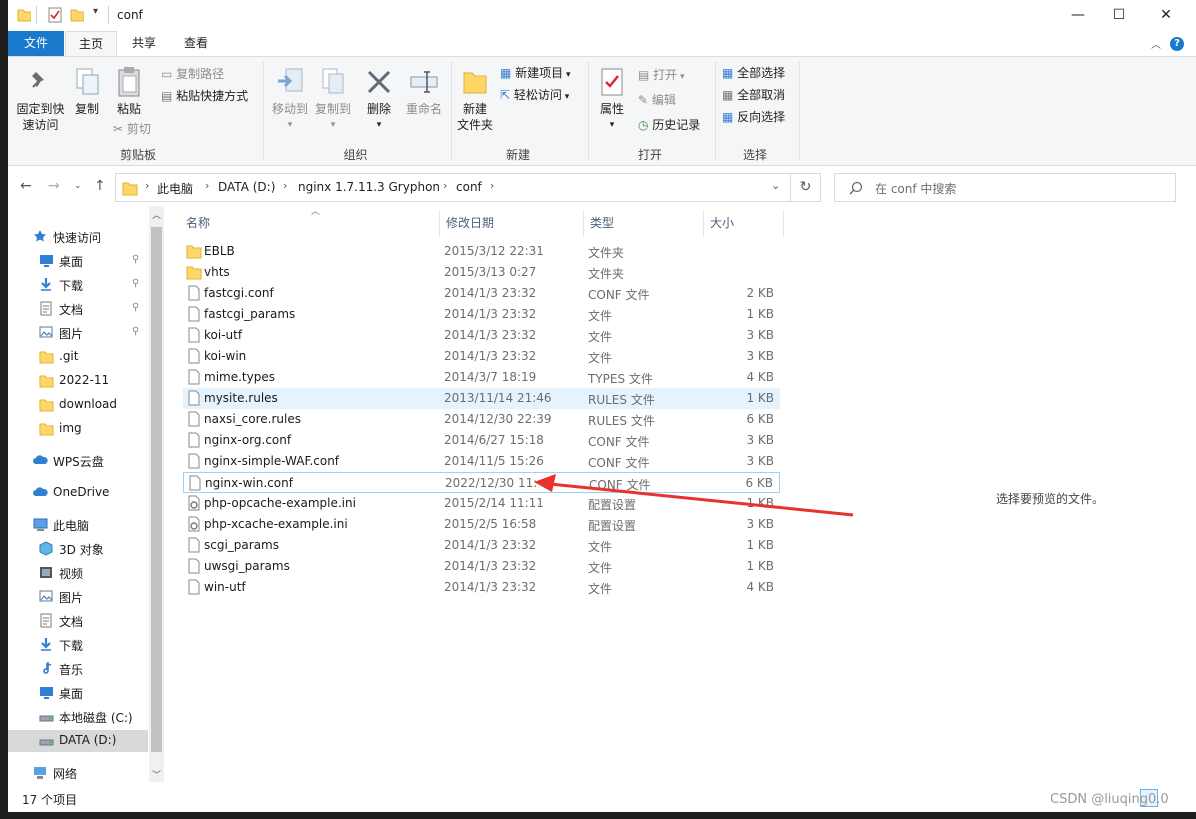  I want to click on edit-button: ✎ 编辑, so click(657, 100).